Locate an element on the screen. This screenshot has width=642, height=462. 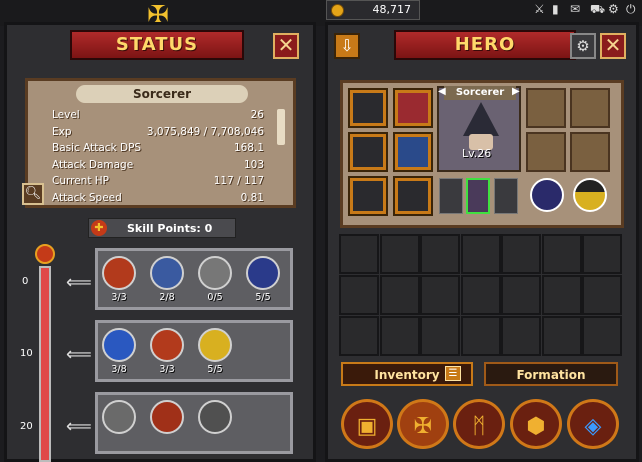
hero-button: ✠ is located at coordinates (423, 424).